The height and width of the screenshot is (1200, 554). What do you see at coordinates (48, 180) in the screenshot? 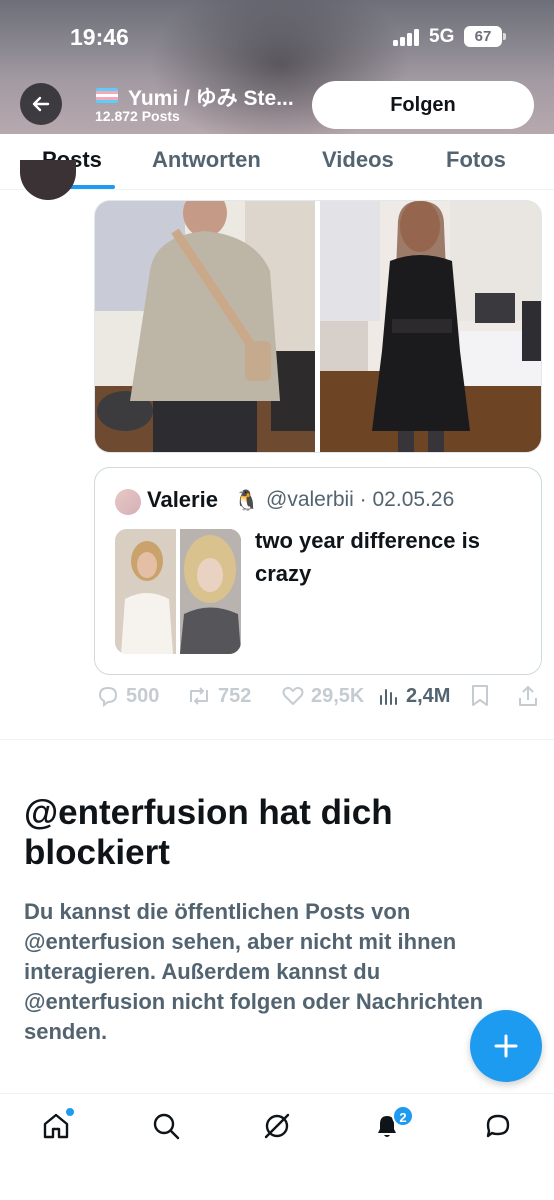
I see `avatar` at bounding box center [48, 180].